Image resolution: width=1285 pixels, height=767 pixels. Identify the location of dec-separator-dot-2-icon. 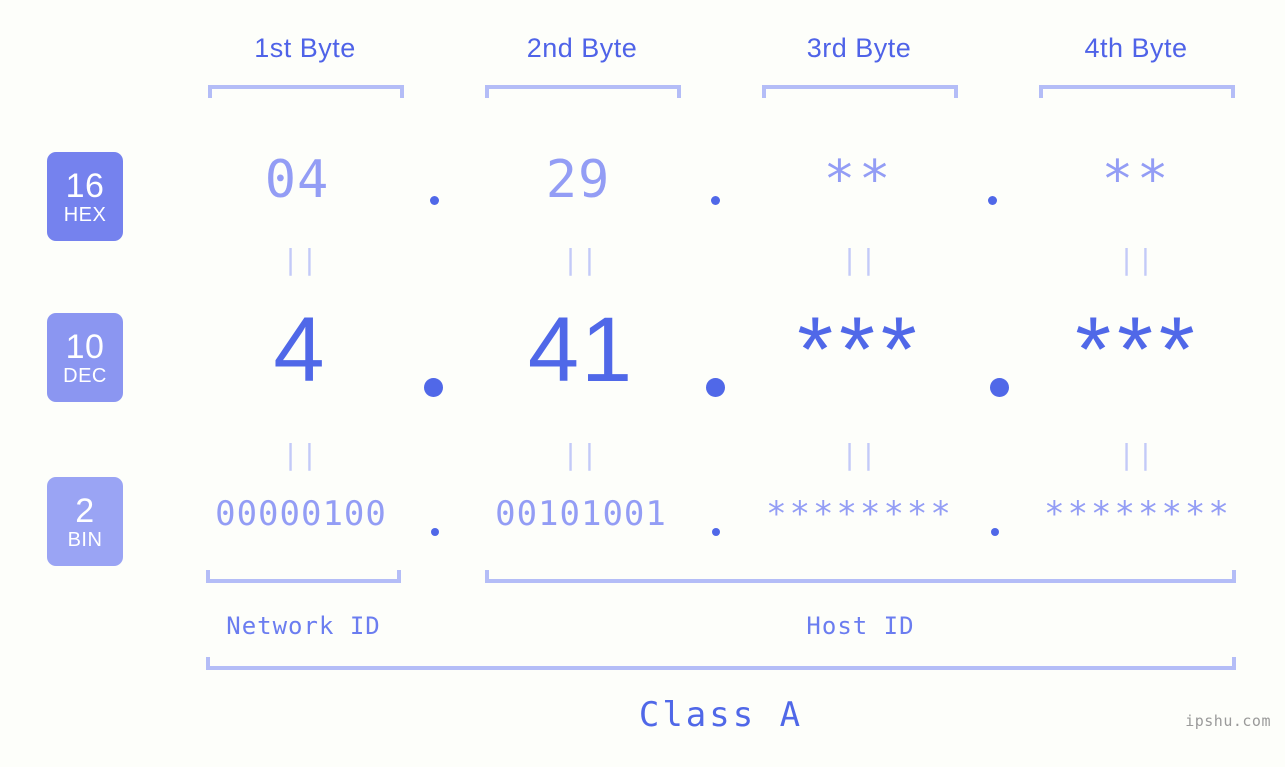
(715, 387).